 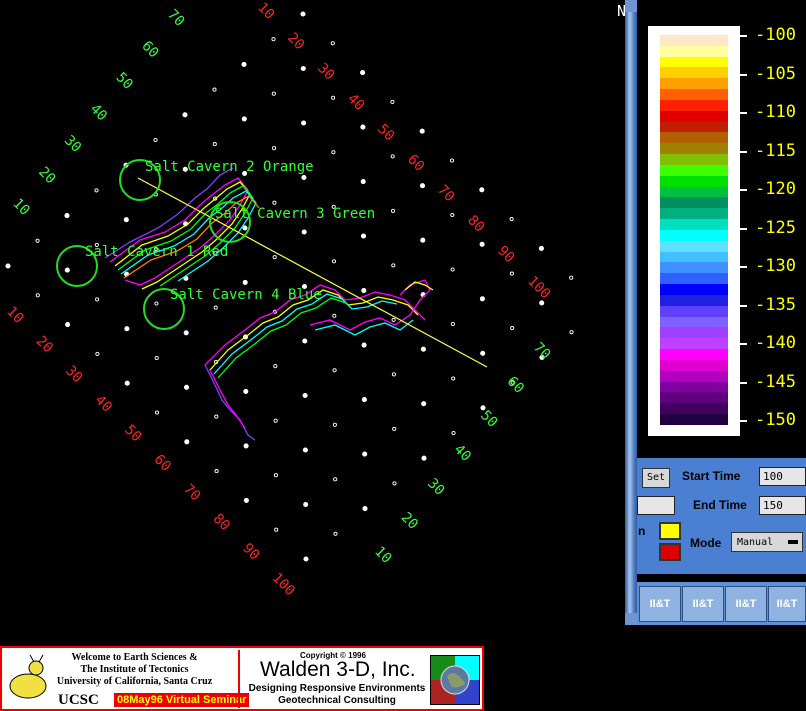 What do you see at coordinates (78, 700) in the screenshot?
I see `ucsc-wordmark: UCSC` at bounding box center [78, 700].